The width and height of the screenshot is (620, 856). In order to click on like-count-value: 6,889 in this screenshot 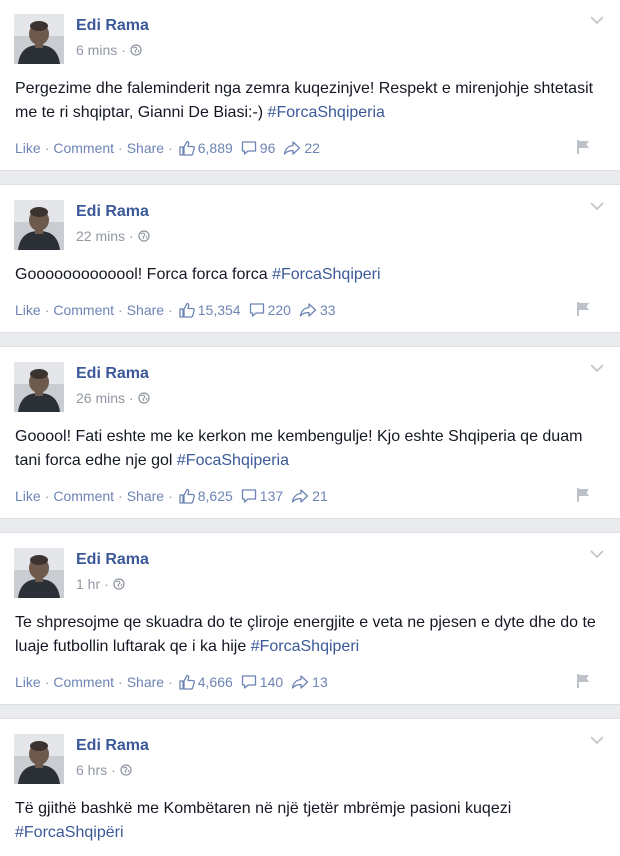, I will do `click(215, 148)`.